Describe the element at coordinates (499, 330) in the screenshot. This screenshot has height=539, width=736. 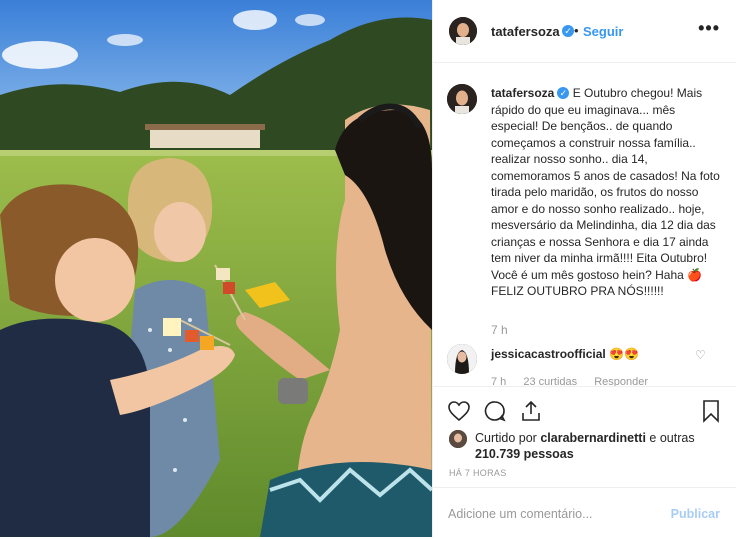
I see `caption-time: 7 h` at that location.